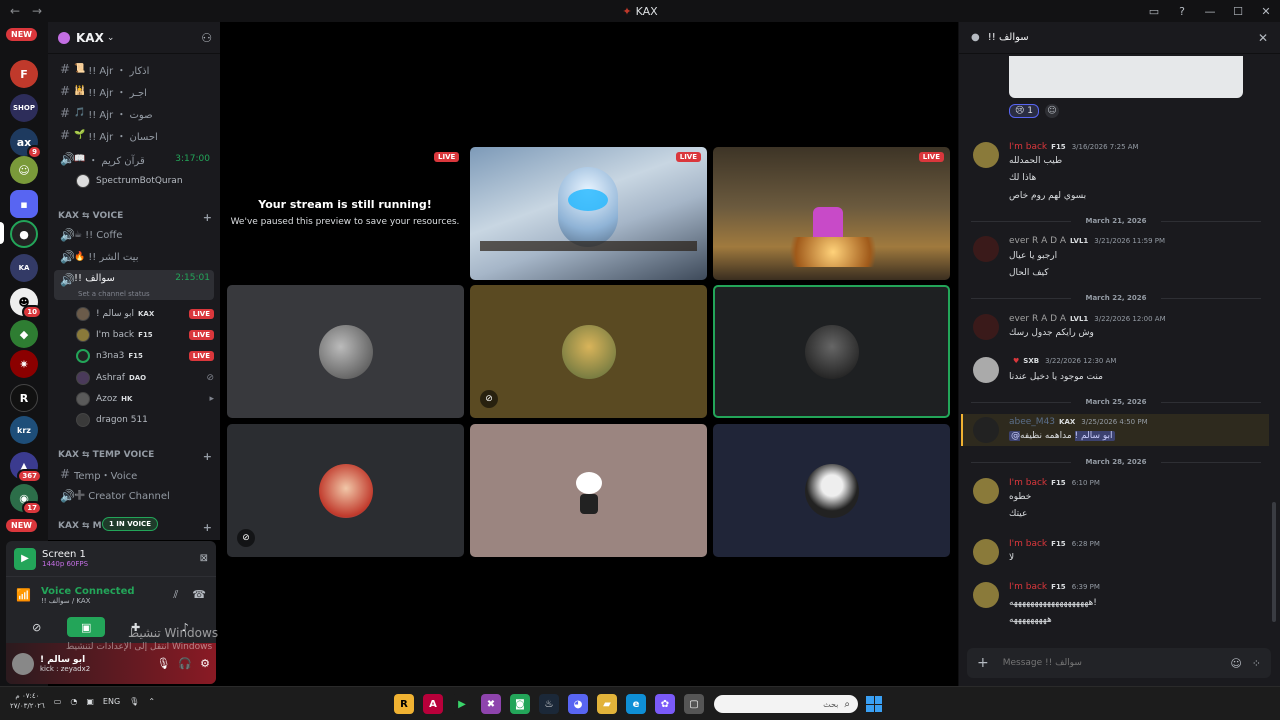 This screenshot has height=720, width=1280. I want to click on edge-icon: e, so click(636, 704).